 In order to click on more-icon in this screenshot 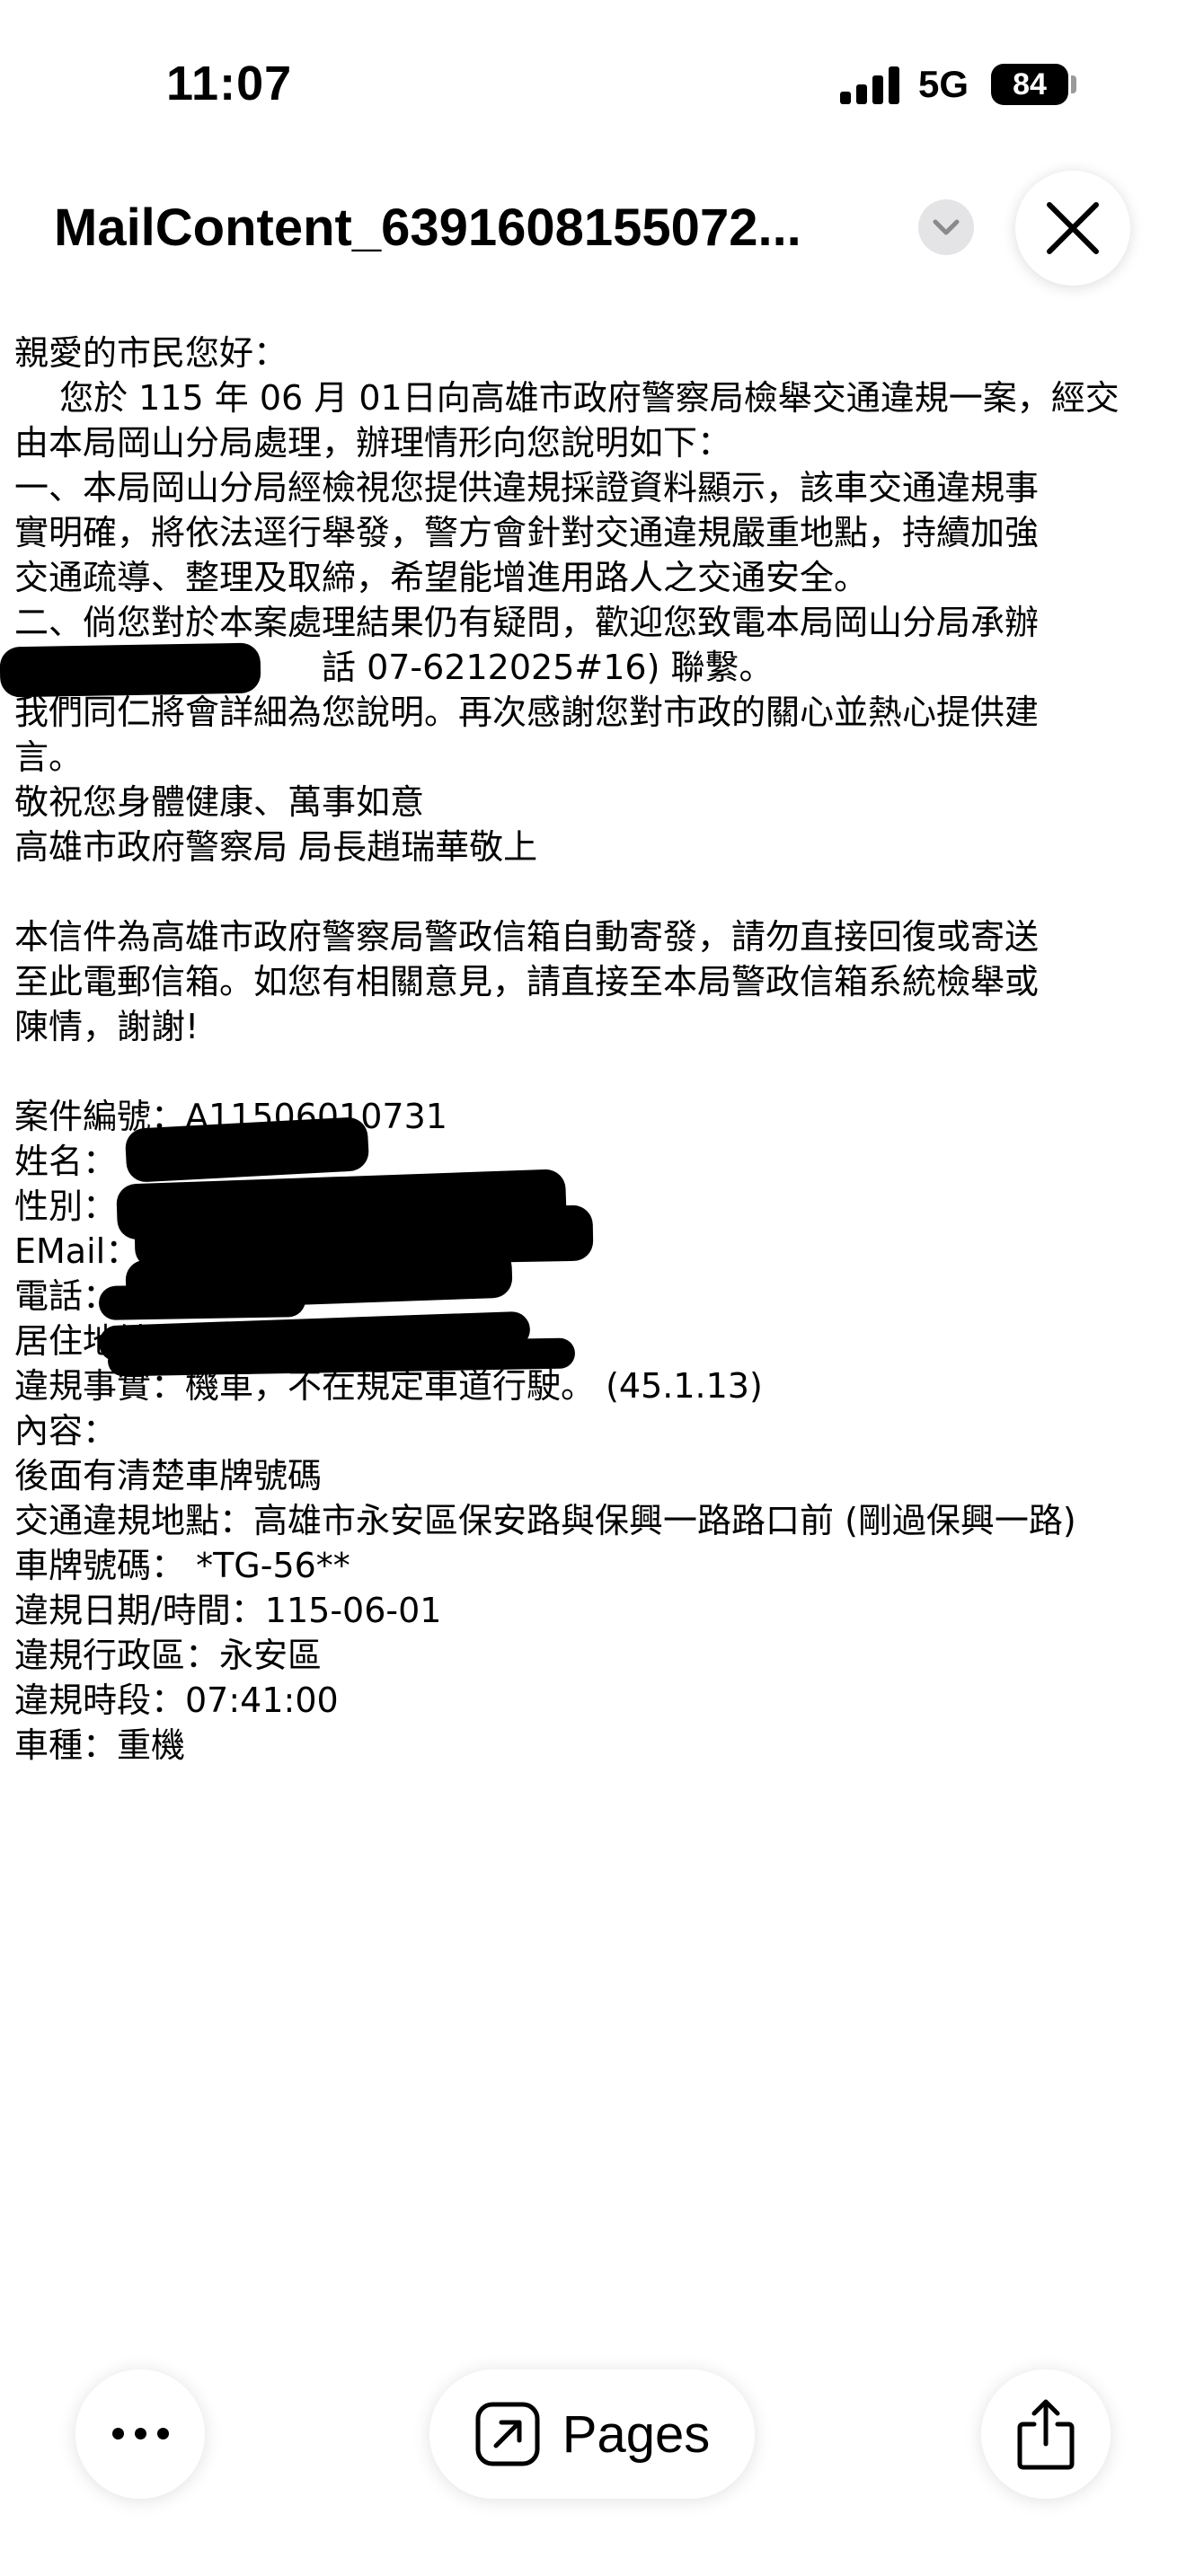, I will do `click(140, 2434)`.